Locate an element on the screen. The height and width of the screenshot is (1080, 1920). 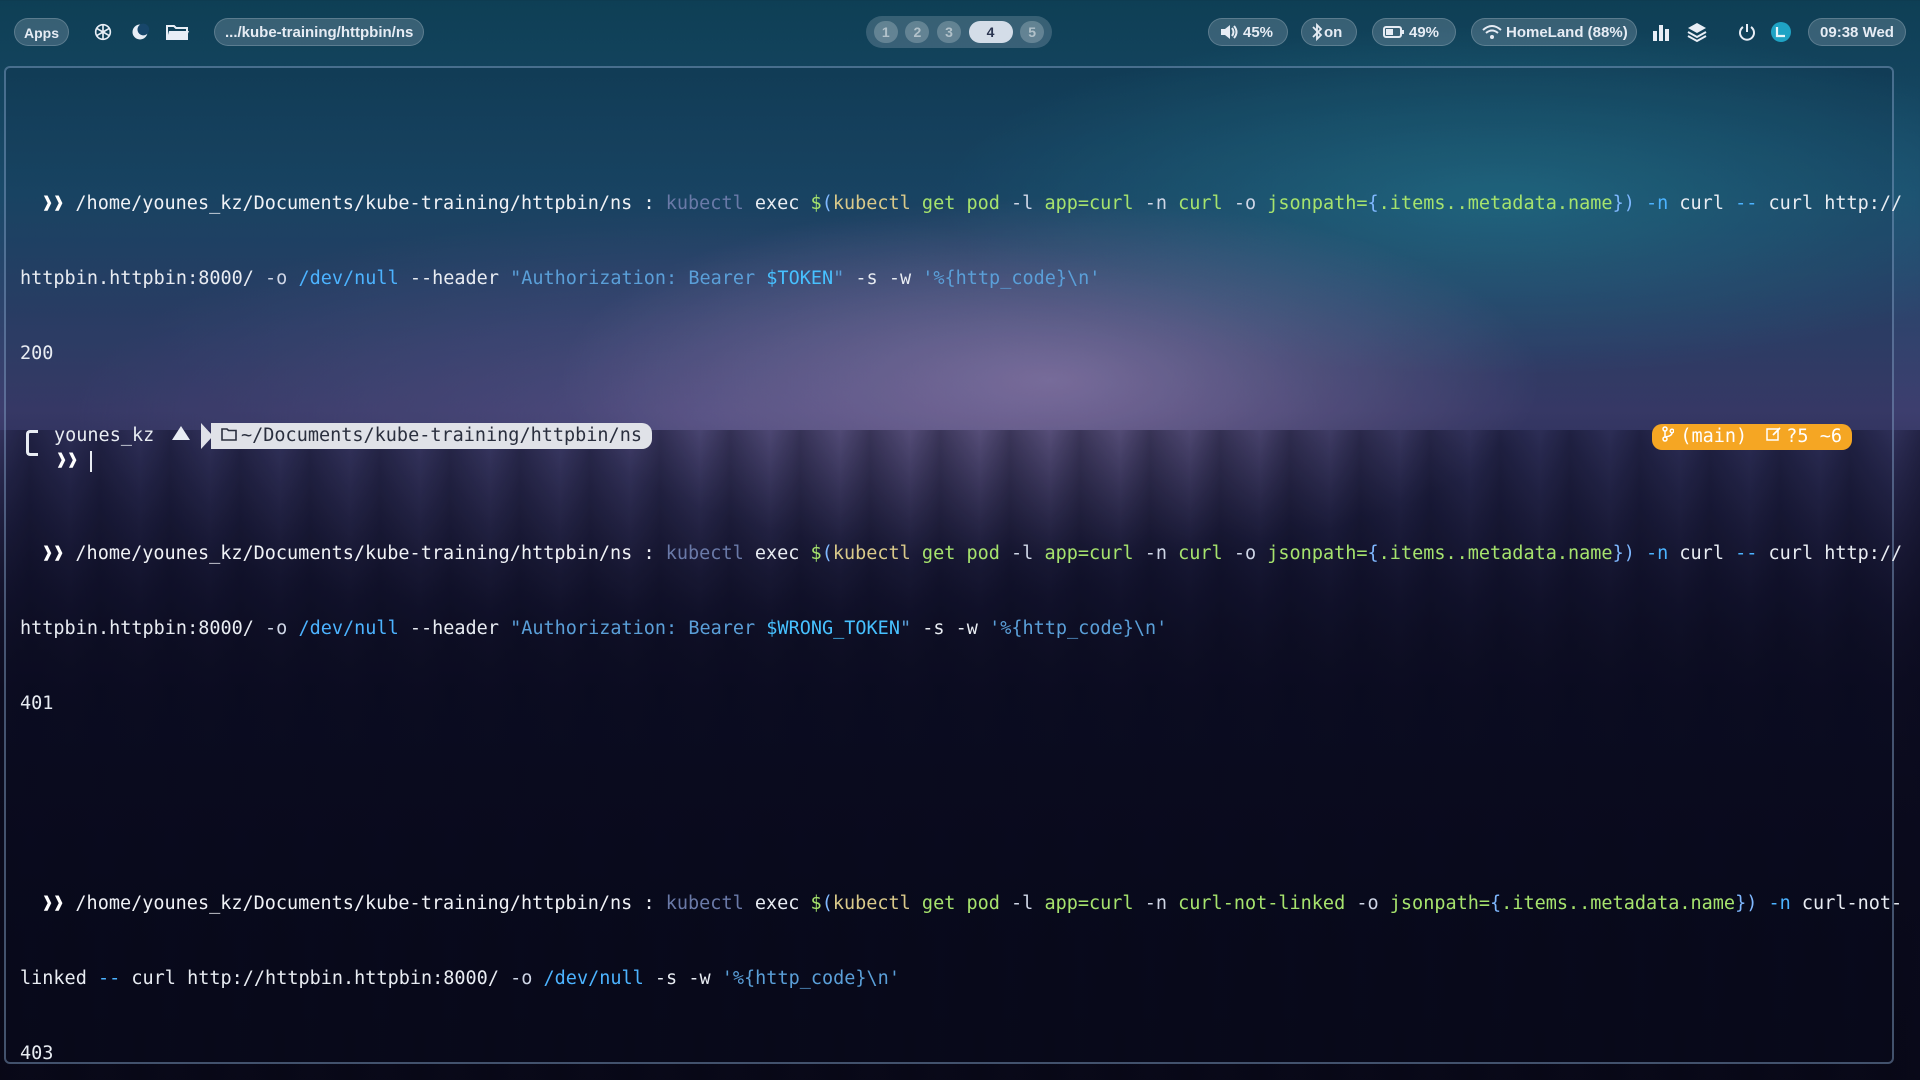
cmd-token: jsonpath= is located at coordinates (1440, 903).